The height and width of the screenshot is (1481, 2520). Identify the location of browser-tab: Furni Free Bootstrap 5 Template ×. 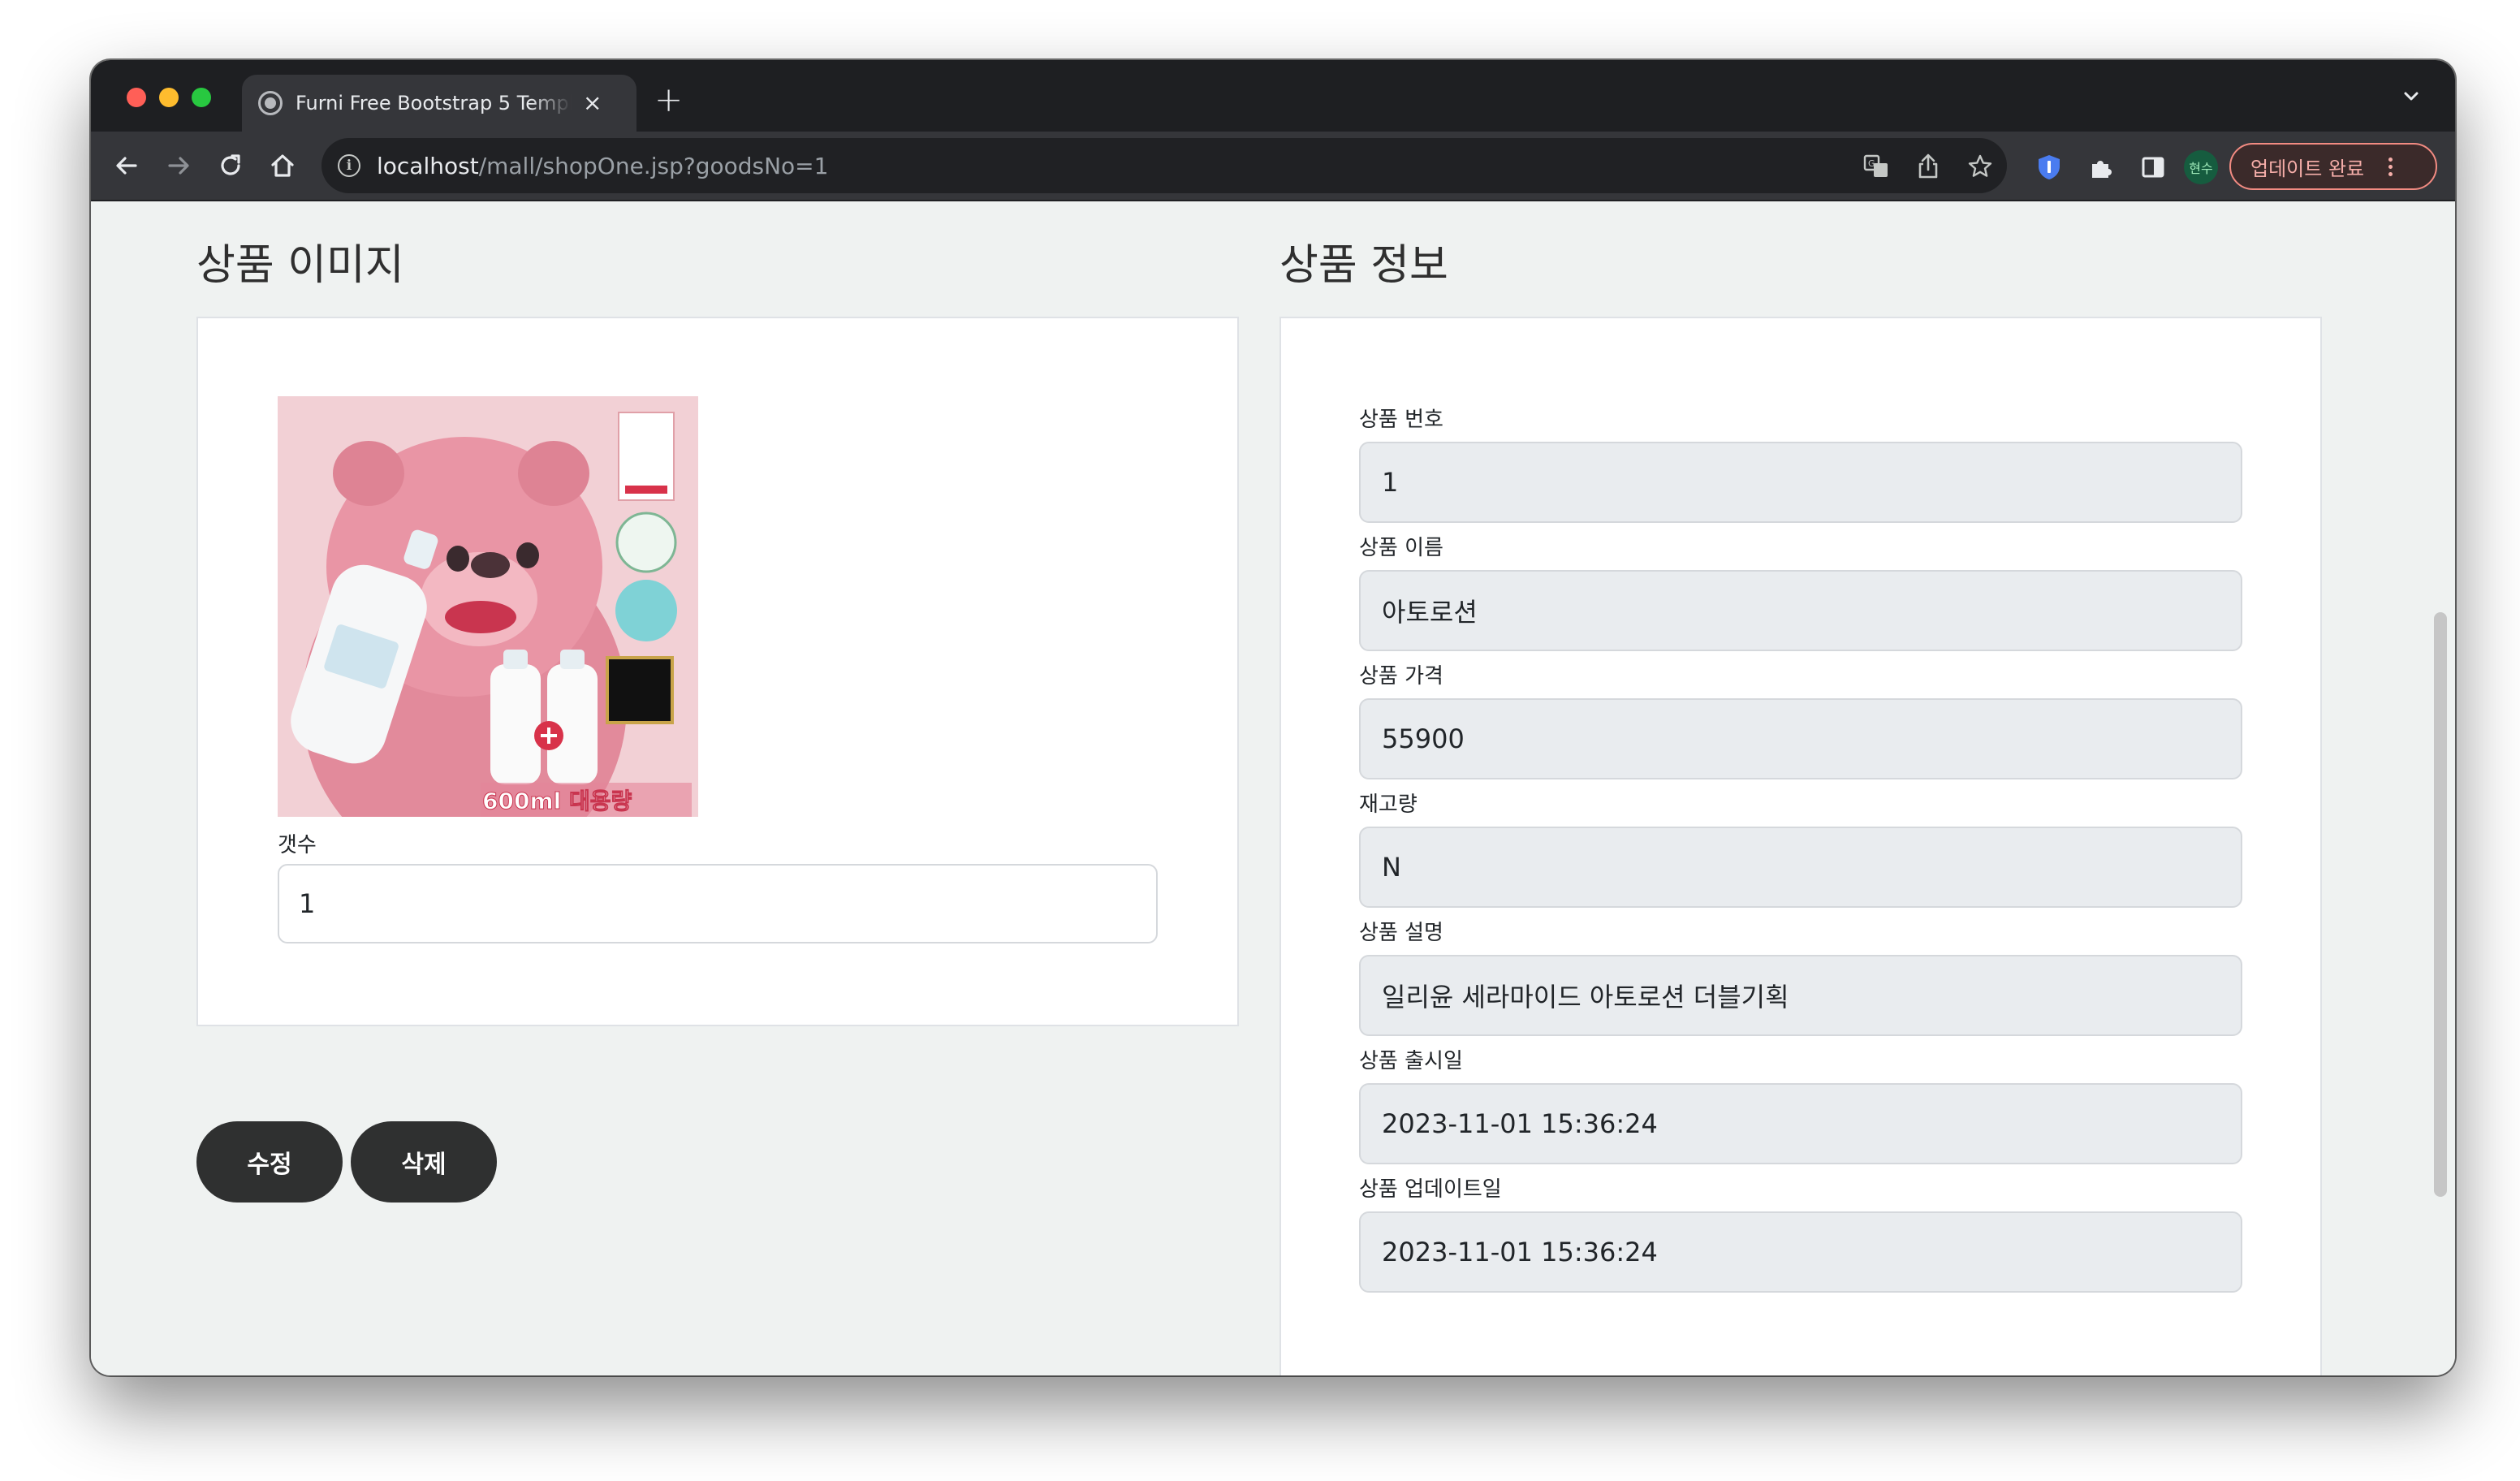
(439, 103).